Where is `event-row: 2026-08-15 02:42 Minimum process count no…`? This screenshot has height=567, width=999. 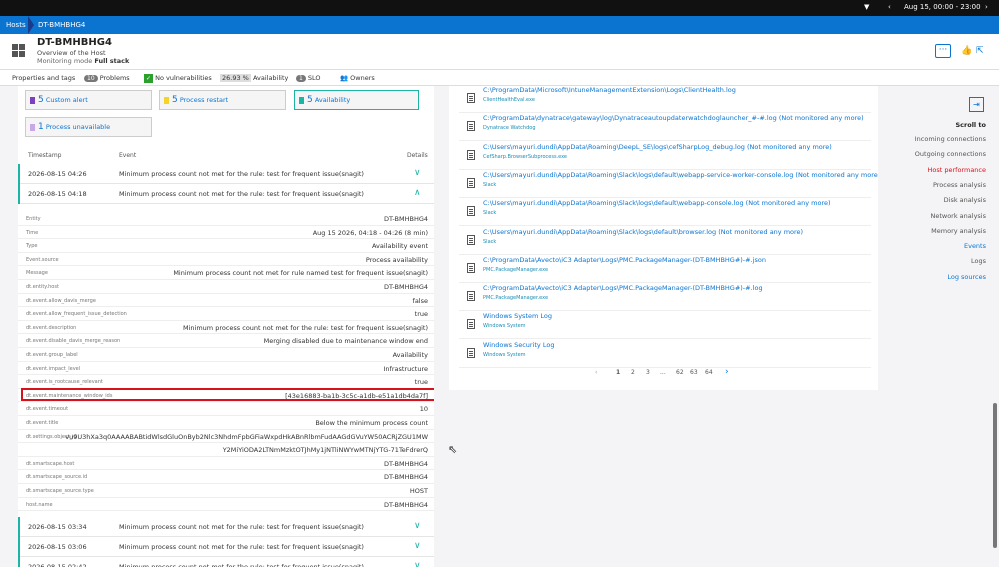 event-row: 2026-08-15 02:42 Minimum process count no… is located at coordinates (226, 562).